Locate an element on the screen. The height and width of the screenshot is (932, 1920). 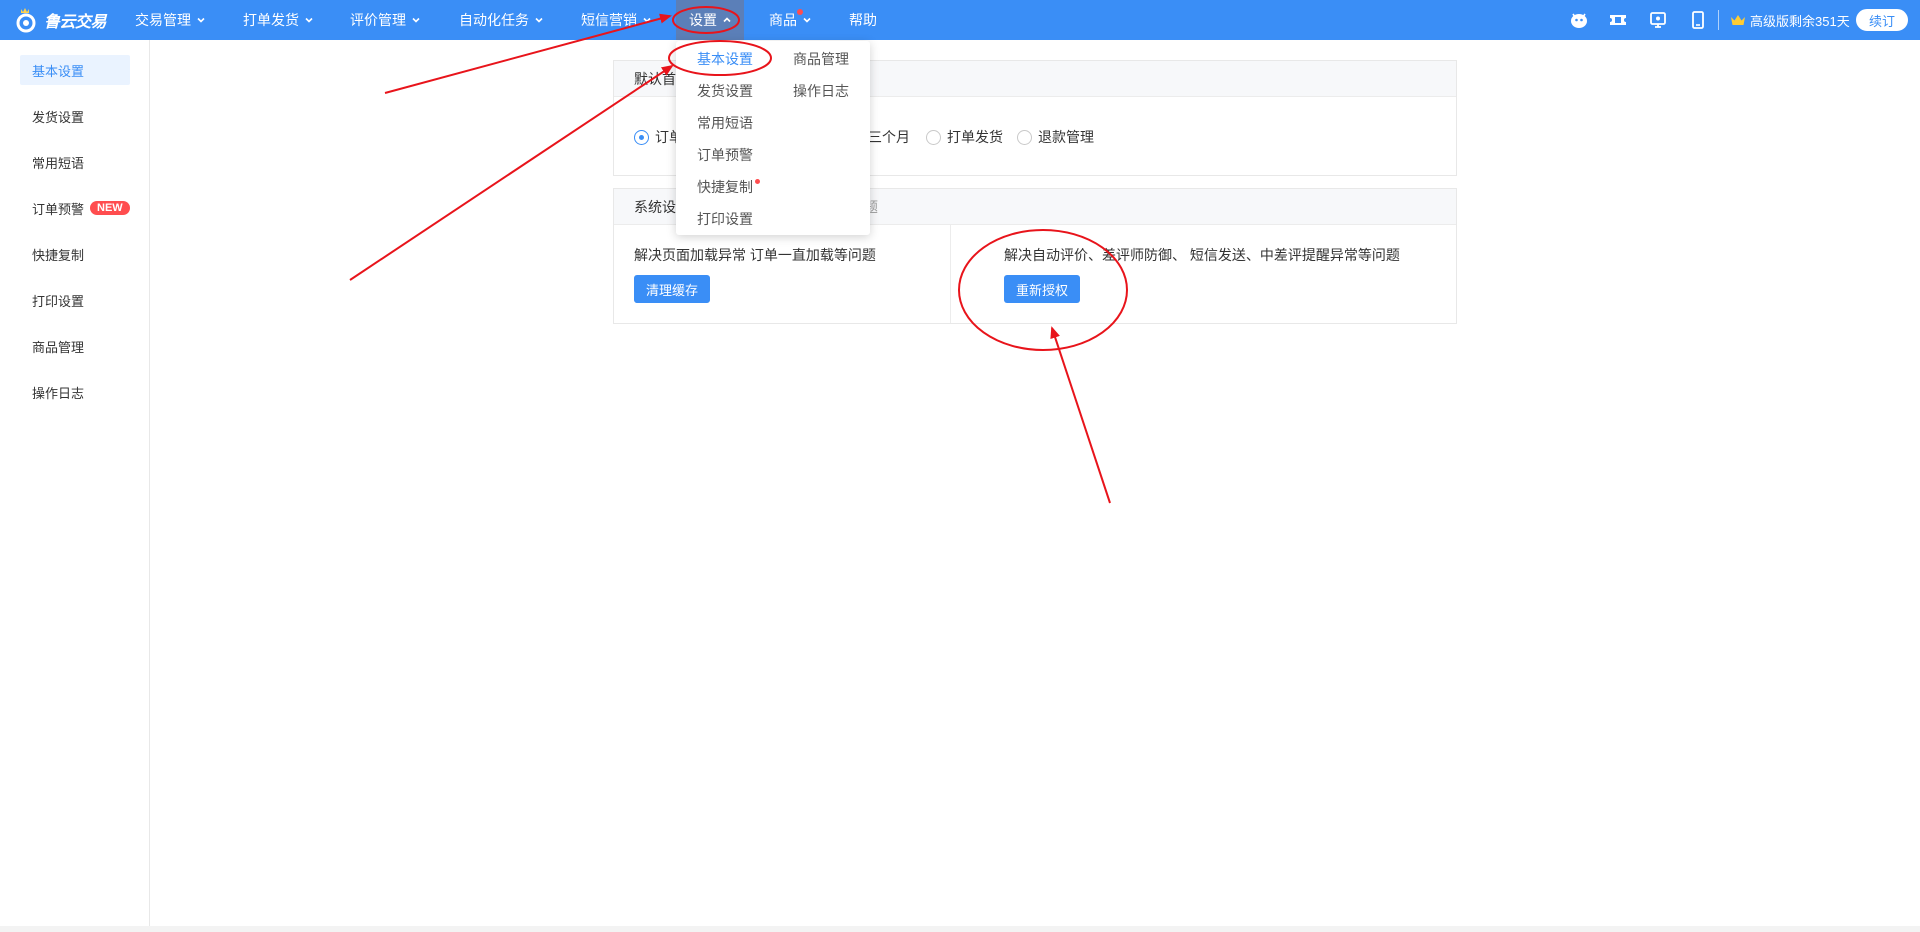
sidebar-item-label: 基本设置 is located at coordinates (58, 71).